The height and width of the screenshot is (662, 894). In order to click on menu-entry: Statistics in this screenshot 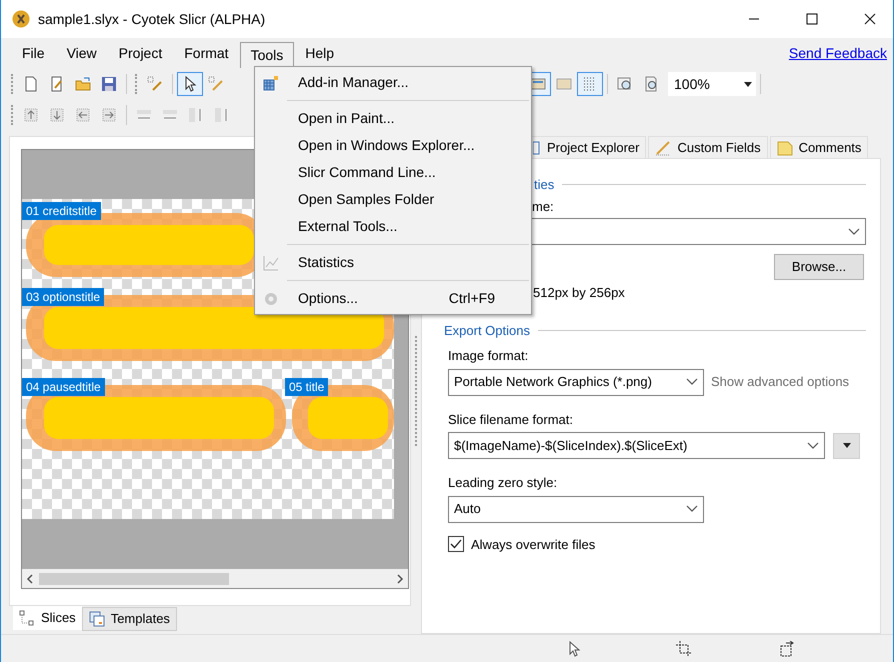, I will do `click(393, 262)`.